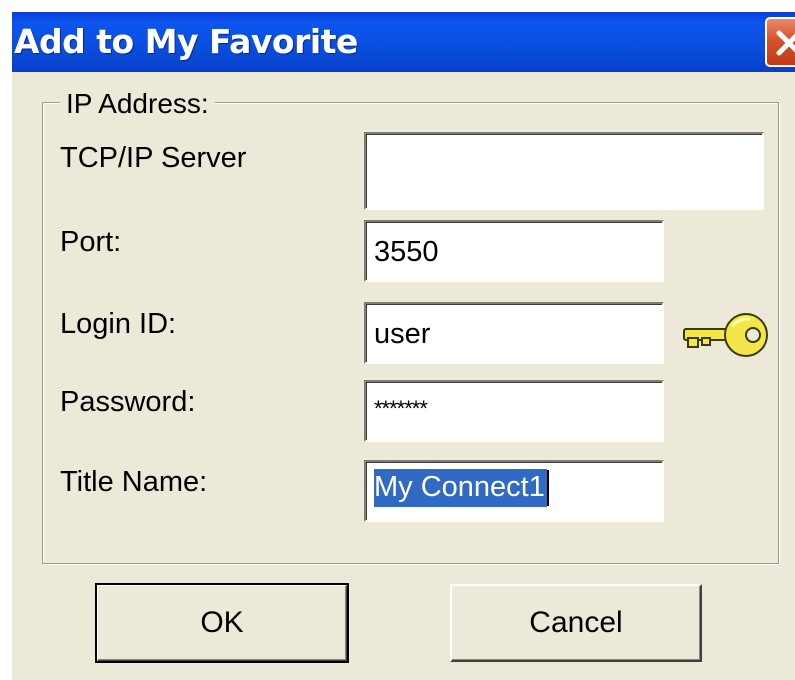 The image size is (795, 680). Describe the element at coordinates (222, 623) in the screenshot. I see `ok-button: OK` at that location.